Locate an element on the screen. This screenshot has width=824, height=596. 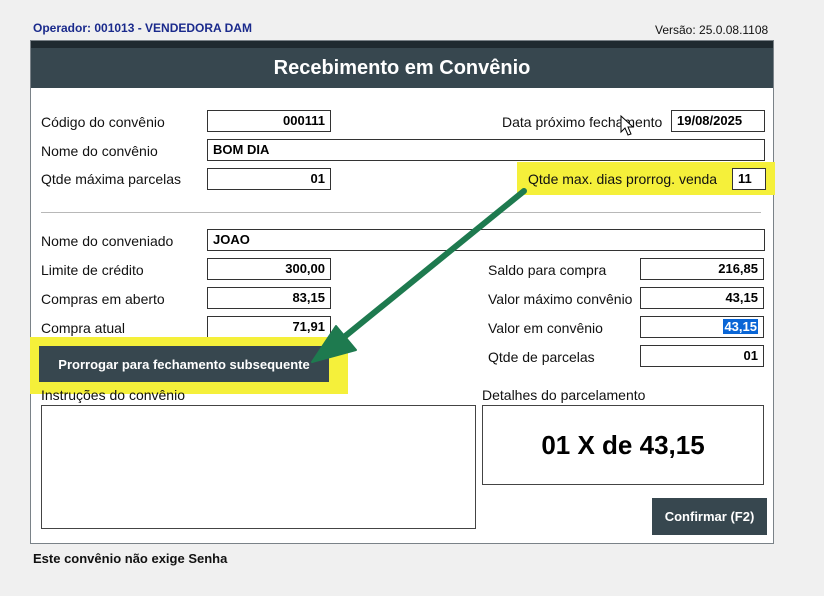
qtde-max-parcelas-label: Qtde máxima parcelas is located at coordinates (111, 179).